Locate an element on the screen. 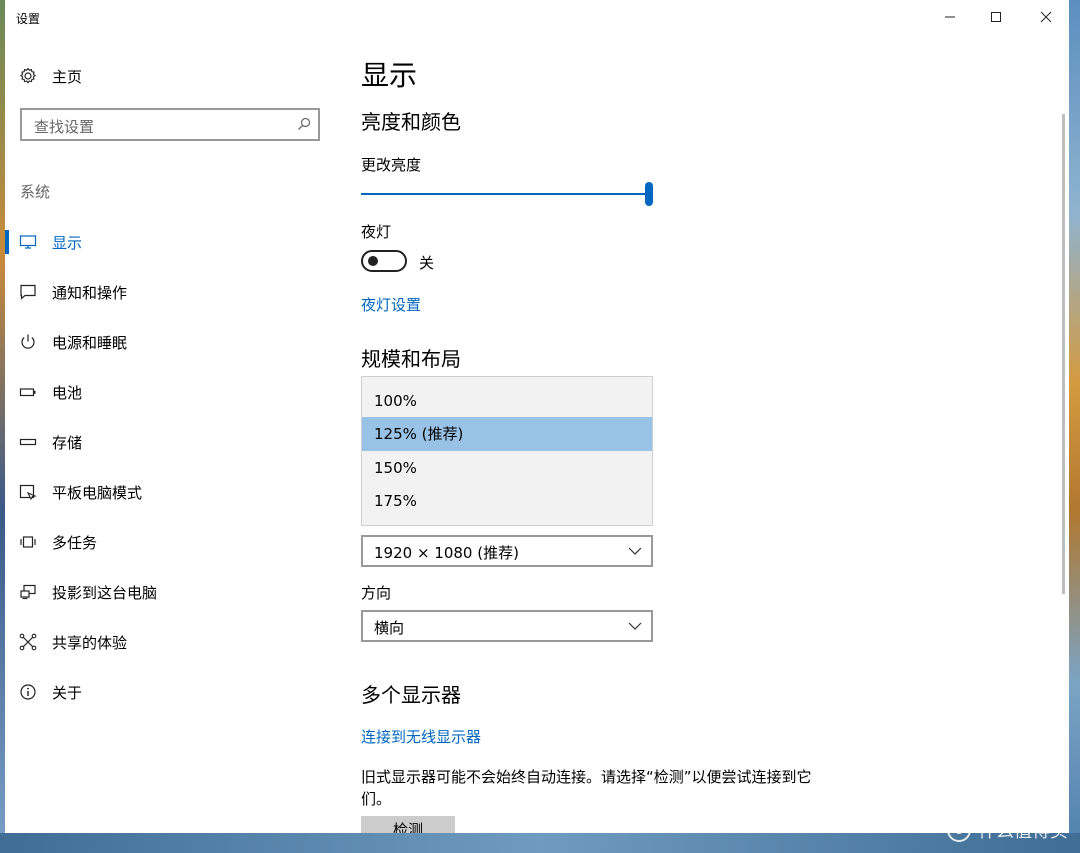 This screenshot has height=853, width=1080. shared-experience-icon is located at coordinates (28, 642).